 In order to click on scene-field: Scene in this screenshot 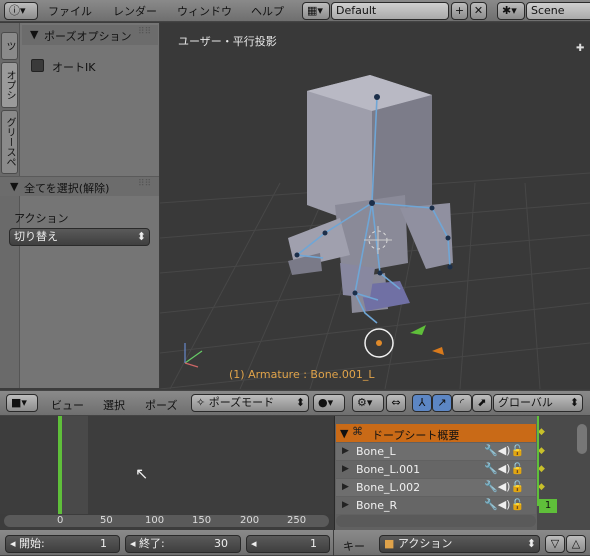, I will do `click(558, 11)`.